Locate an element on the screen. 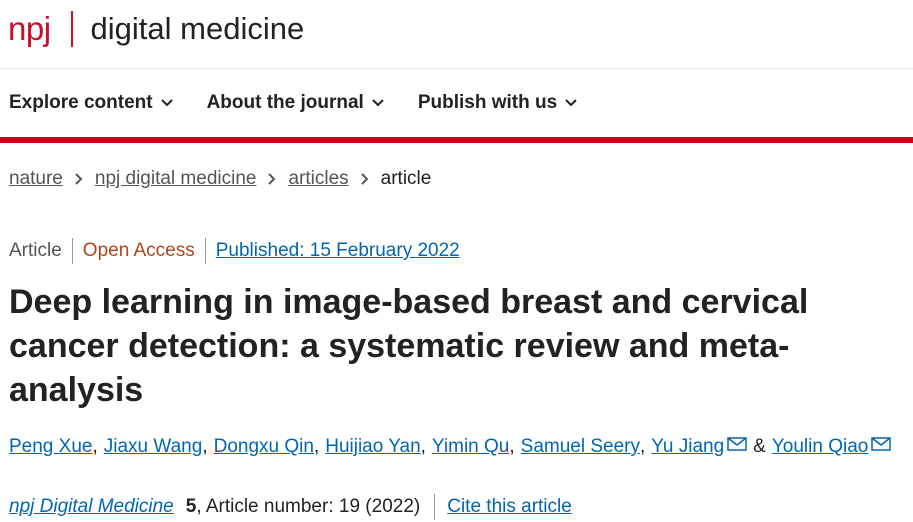 The image size is (913, 522). breadcrumb-current: article is located at coordinates (406, 178).